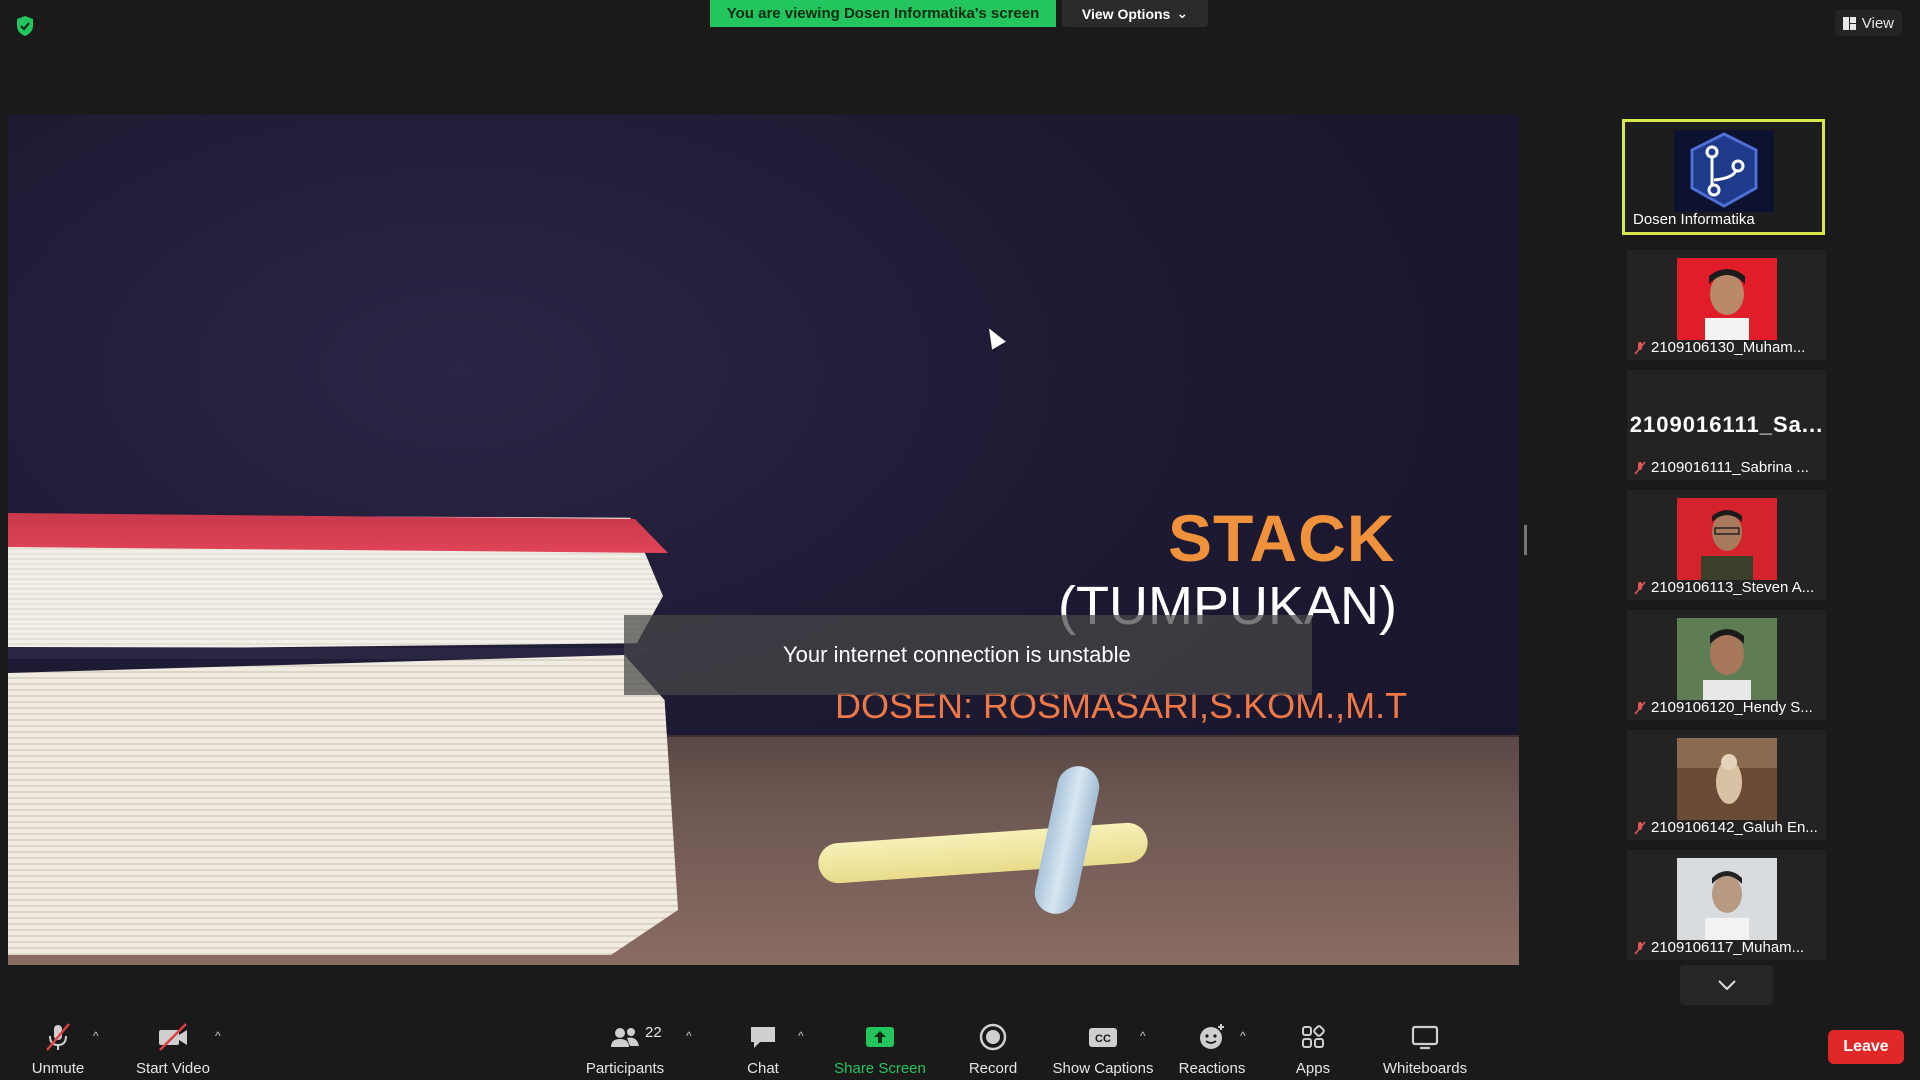 The width and height of the screenshot is (1920, 1080). What do you see at coordinates (96, 1036) in the screenshot?
I see `audio-options-caret-icon: ^` at bounding box center [96, 1036].